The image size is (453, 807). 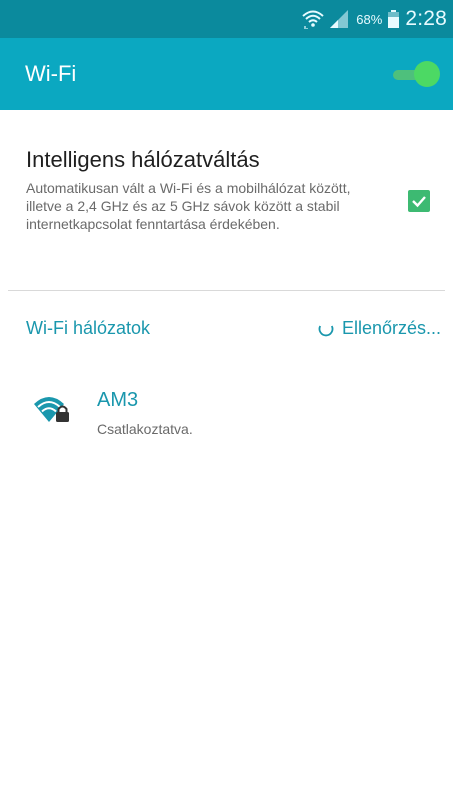 I want to click on wifi-locked-icon, so click(x=52, y=408).